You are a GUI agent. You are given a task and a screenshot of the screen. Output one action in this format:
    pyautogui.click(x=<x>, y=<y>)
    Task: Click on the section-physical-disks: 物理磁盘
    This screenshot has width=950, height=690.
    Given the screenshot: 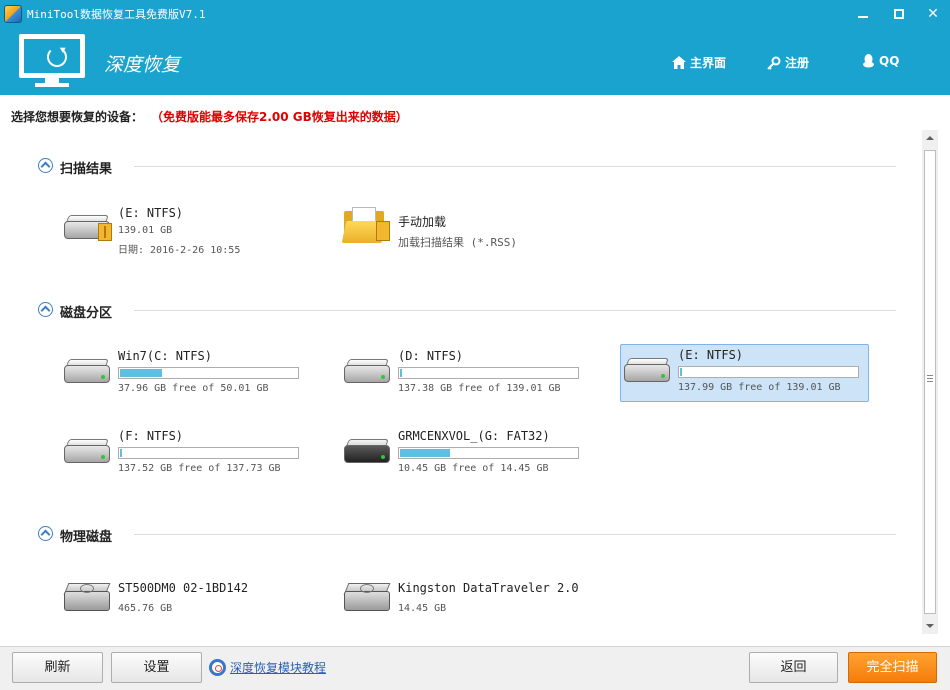 What is the action you would take?
    pyautogui.click(x=467, y=535)
    